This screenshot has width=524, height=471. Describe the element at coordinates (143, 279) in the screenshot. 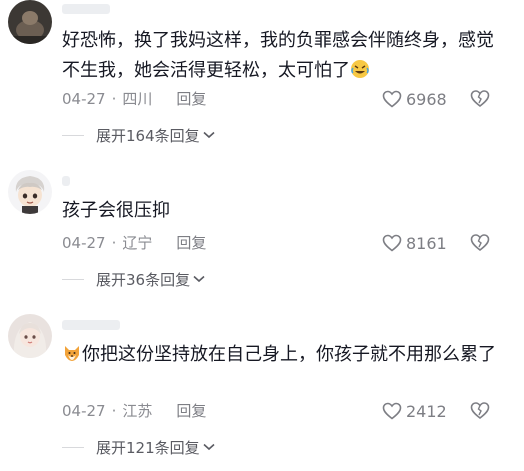

I see `expand-replies-label: 展开36条回复` at that location.